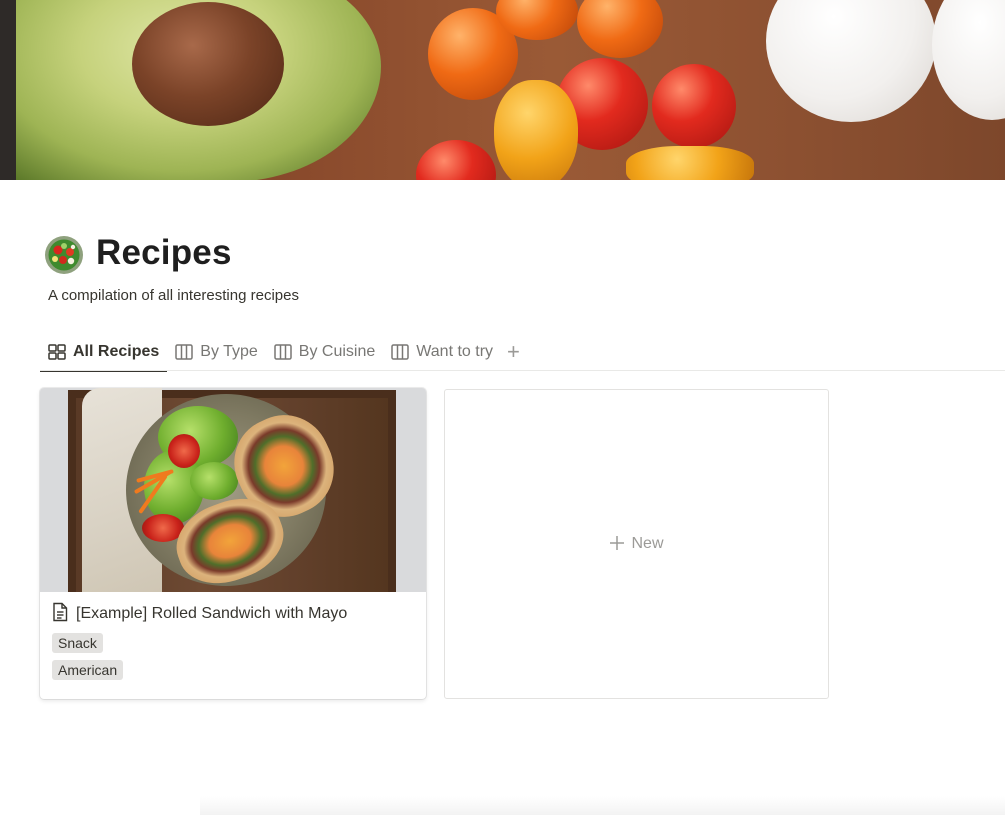 This screenshot has height=815, width=1005. Describe the element at coordinates (116, 351) in the screenshot. I see `tab-label: All Recipes` at that location.